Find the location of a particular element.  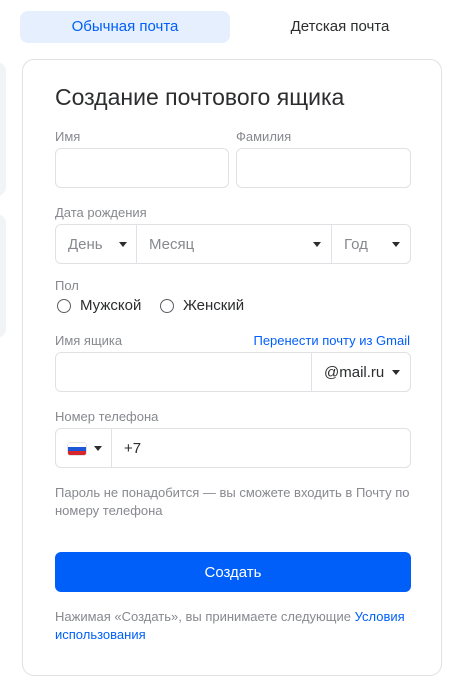

phone-label: Номер телефона is located at coordinates (107, 416).